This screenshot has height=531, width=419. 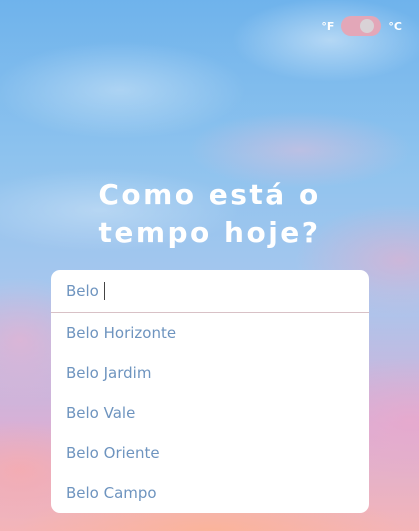 I want to click on search-input: Belo, so click(x=210, y=291).